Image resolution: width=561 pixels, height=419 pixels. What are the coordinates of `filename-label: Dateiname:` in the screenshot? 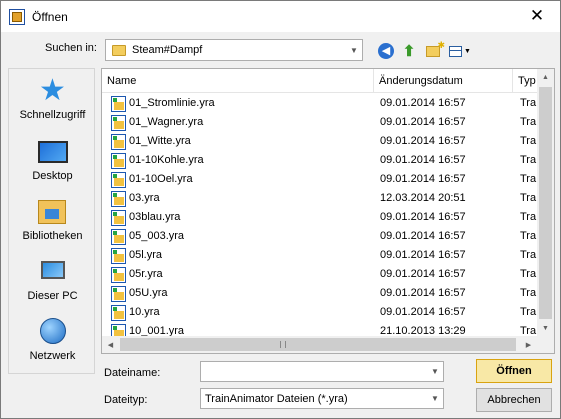 It's located at (132, 373).